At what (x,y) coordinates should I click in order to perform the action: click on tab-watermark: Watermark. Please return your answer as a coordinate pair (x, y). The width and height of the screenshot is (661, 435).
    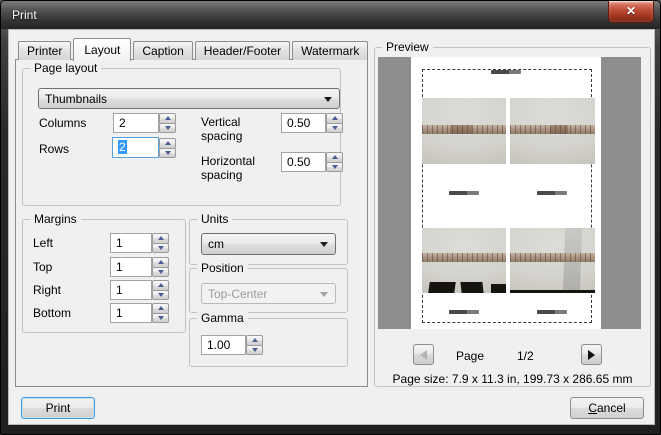
    Looking at the image, I should click on (330, 50).